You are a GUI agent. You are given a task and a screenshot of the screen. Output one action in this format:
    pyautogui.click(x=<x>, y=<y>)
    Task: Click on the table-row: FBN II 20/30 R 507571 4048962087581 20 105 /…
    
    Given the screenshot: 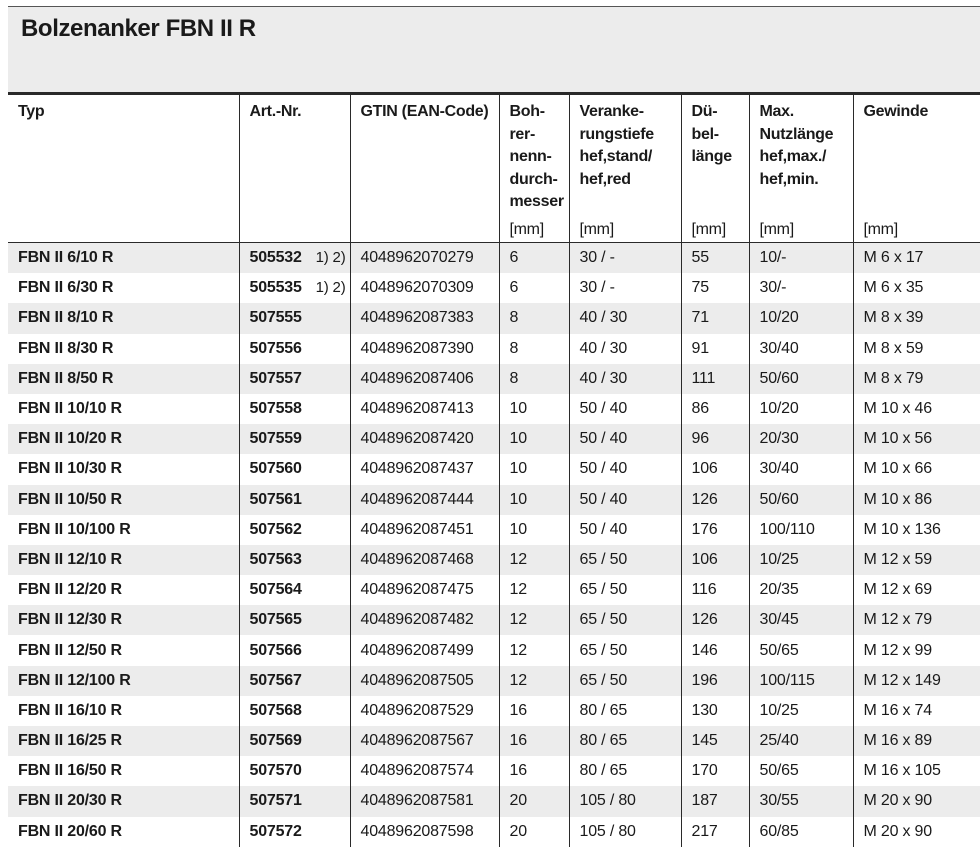 What is the action you would take?
    pyautogui.click(x=494, y=801)
    